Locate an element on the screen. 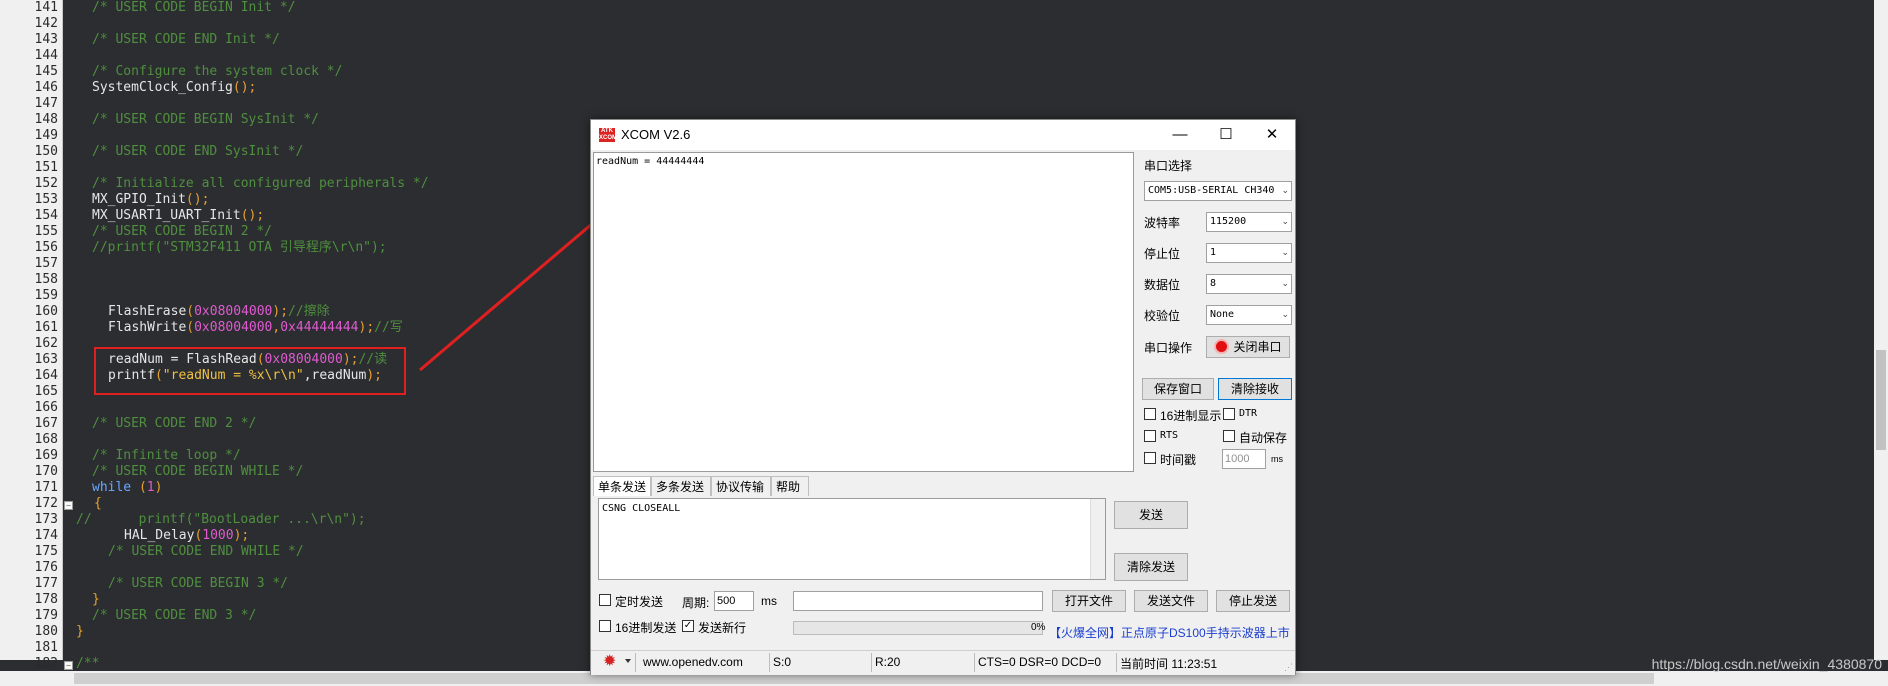 This screenshot has height=686, width=1888. line-number: 151 is located at coordinates (46, 167).